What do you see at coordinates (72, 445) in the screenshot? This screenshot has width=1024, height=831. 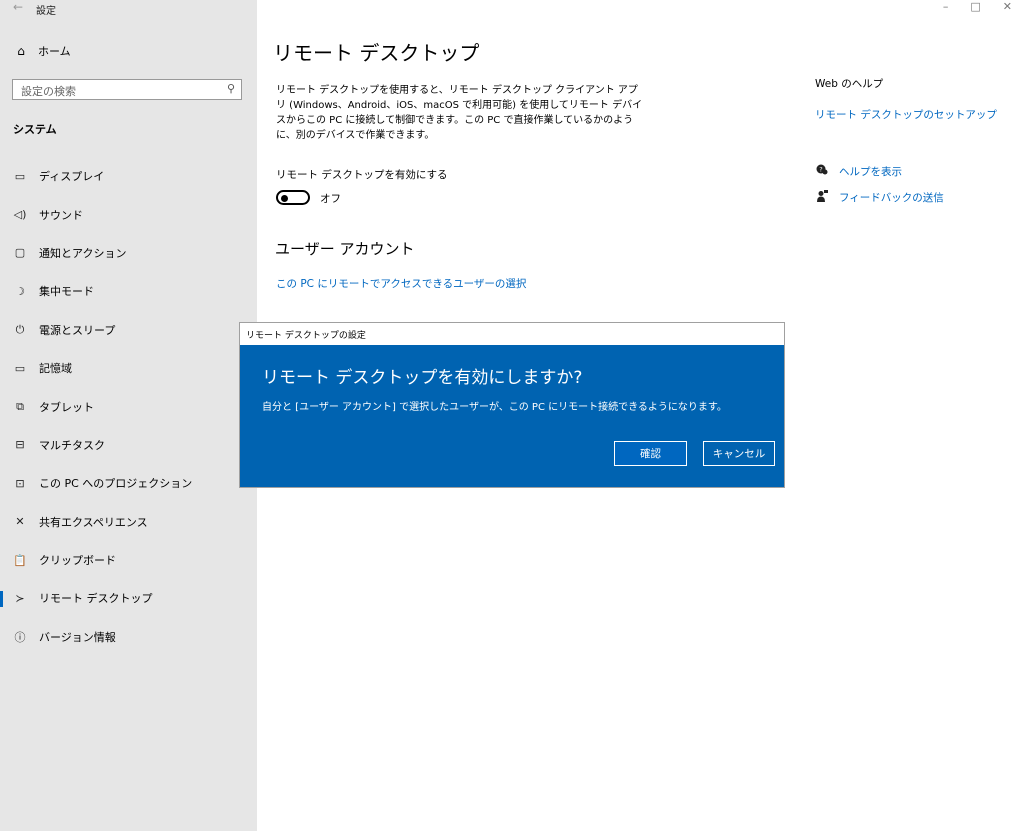 I see `sidebar-item-label: マルチタスク` at bounding box center [72, 445].